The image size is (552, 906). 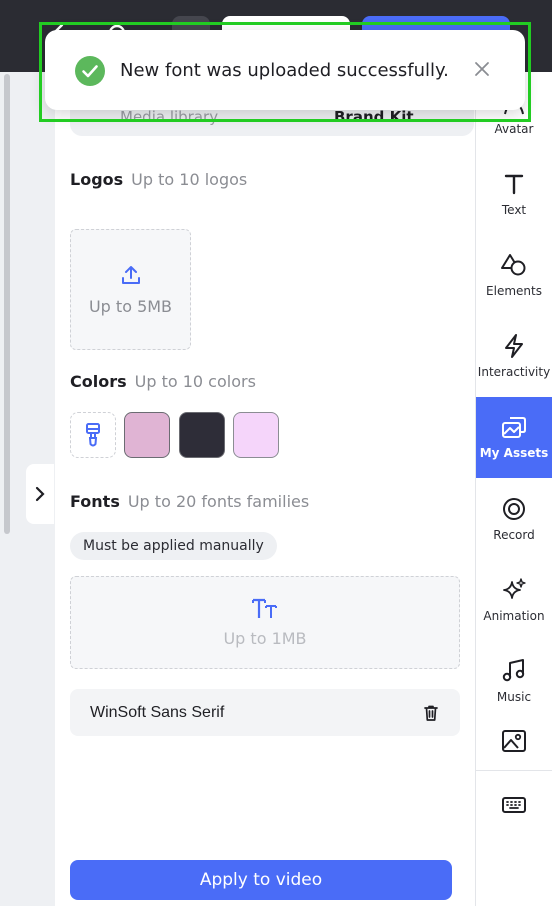 What do you see at coordinates (514, 588) in the screenshot?
I see `sparkle-icon` at bounding box center [514, 588].